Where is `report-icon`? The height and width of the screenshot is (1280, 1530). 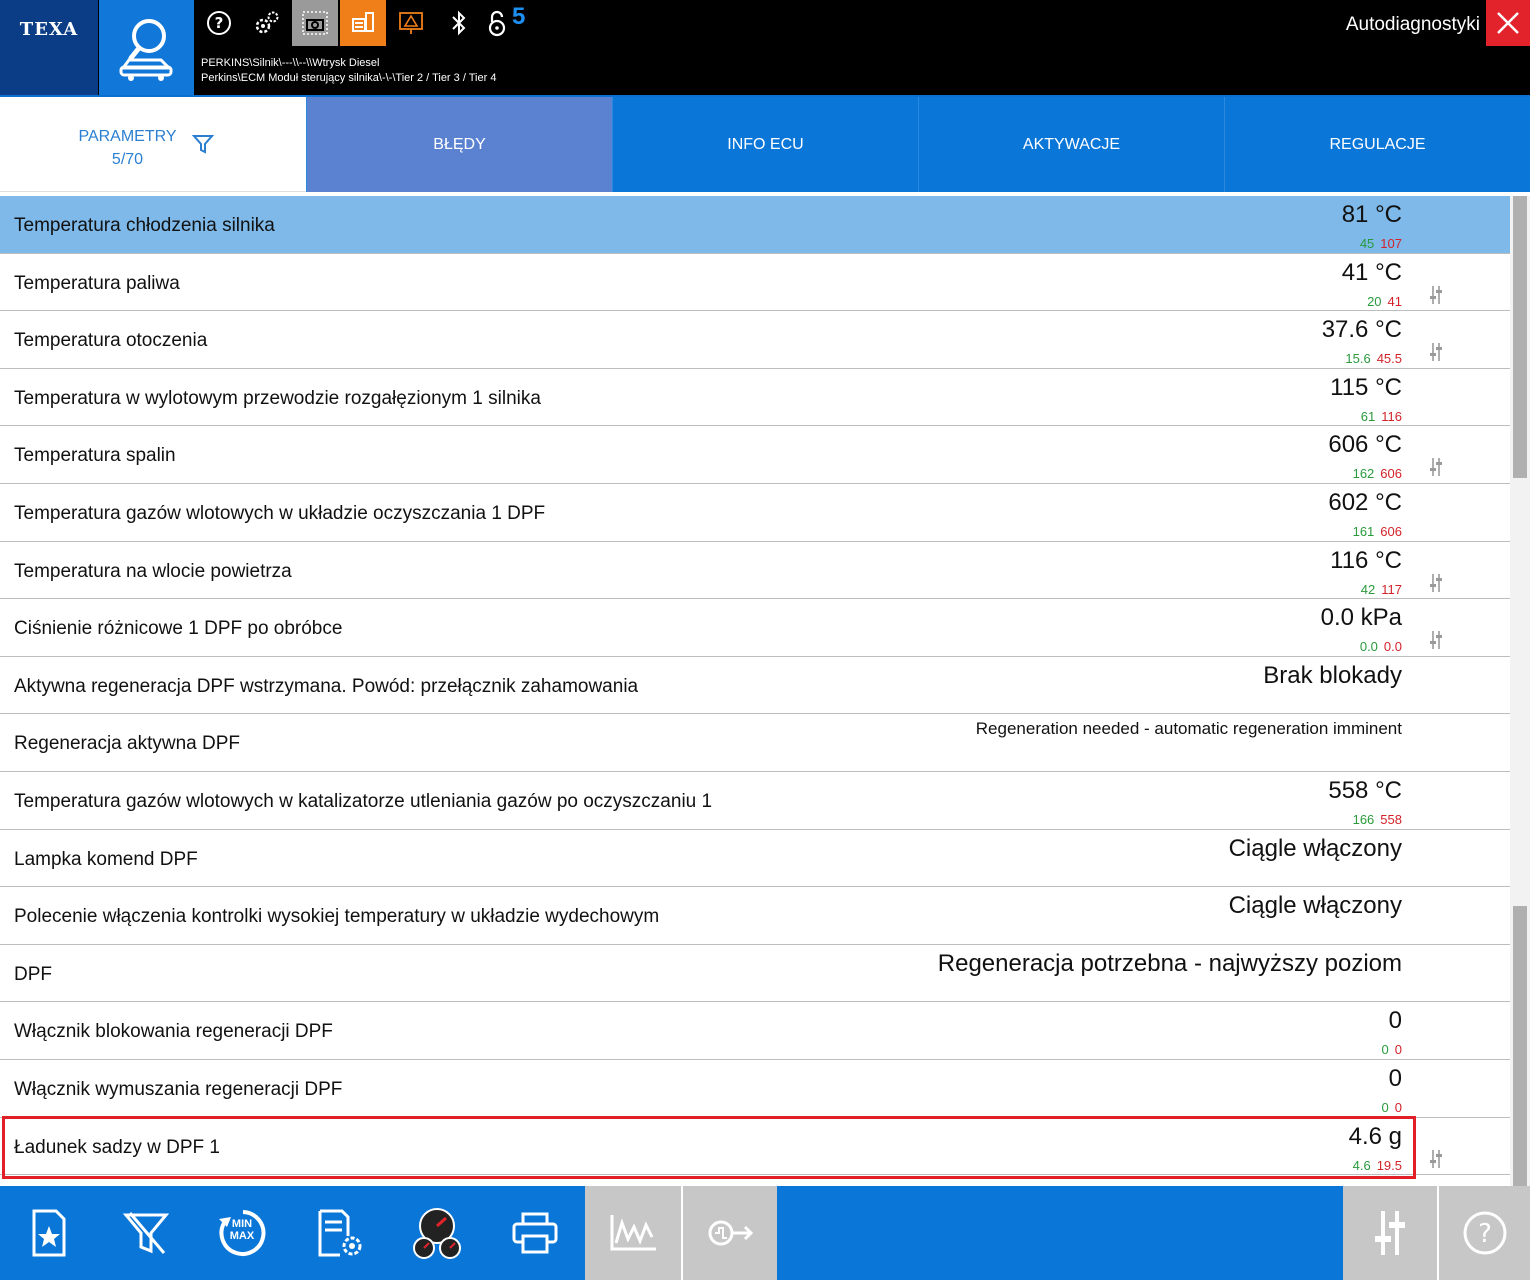 report-icon is located at coordinates (363, 22).